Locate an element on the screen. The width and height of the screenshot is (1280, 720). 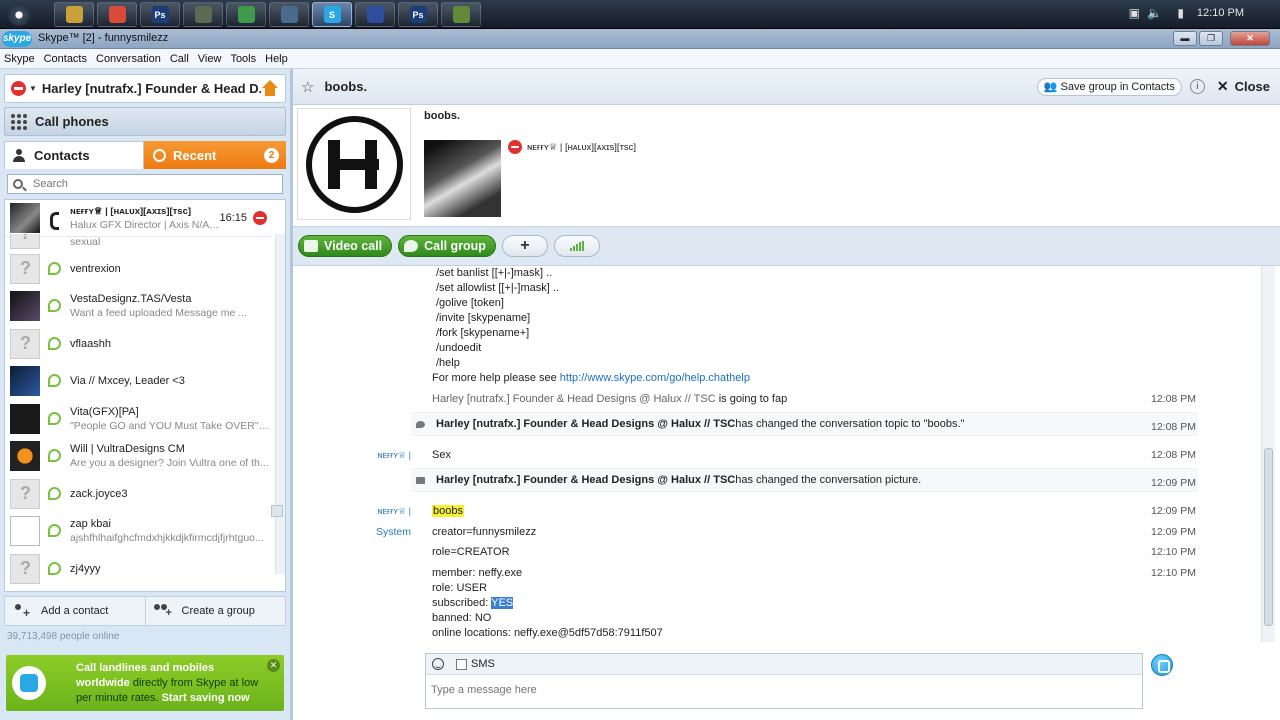
contact-actions: Add a contact Create a group is located at coordinates (145, 611).